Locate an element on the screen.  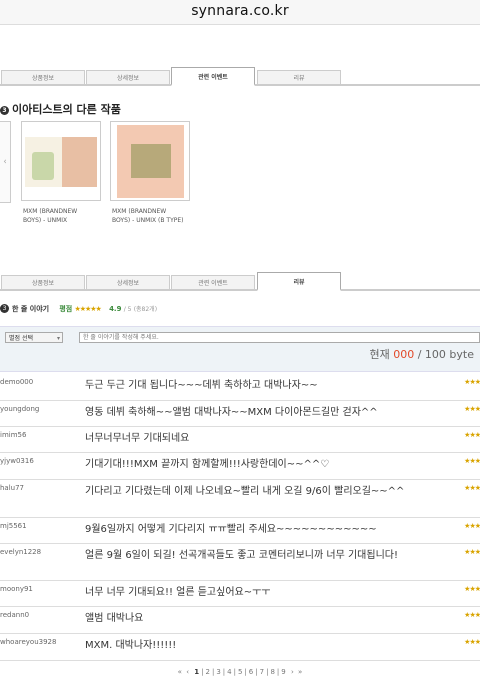
tab-review-2: 리뷰 is located at coordinates (299, 281).